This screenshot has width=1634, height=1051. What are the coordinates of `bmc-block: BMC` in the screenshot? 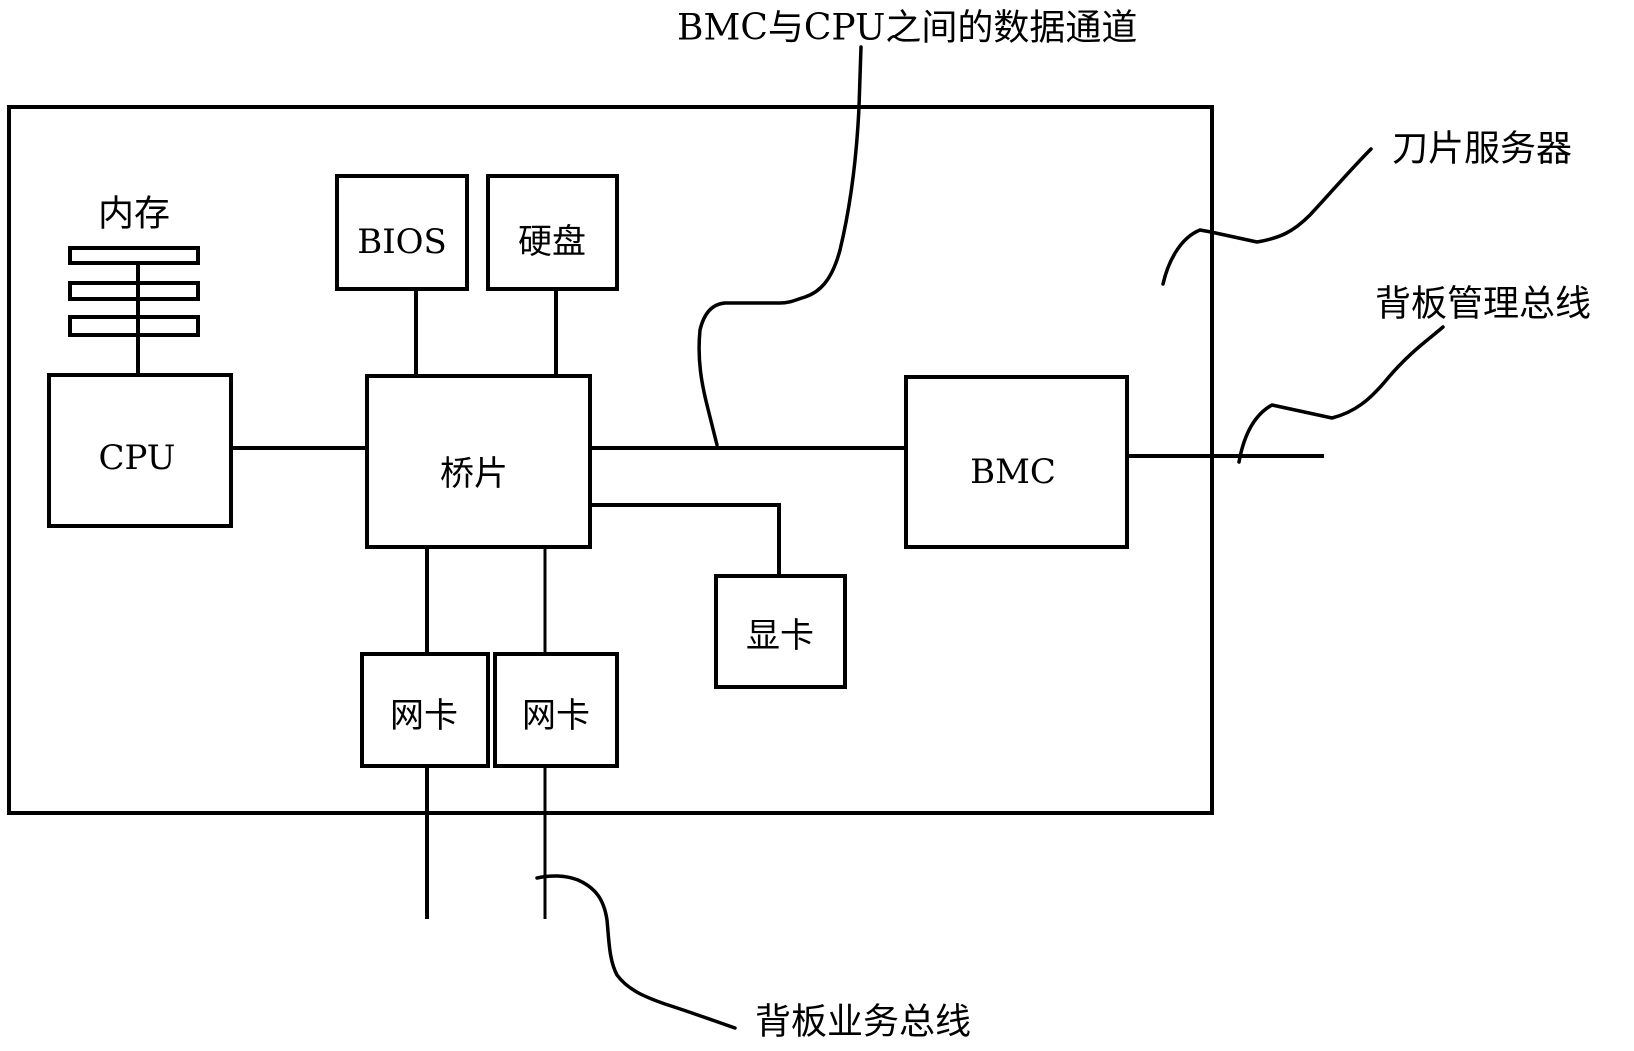 It's located at (1016, 462).